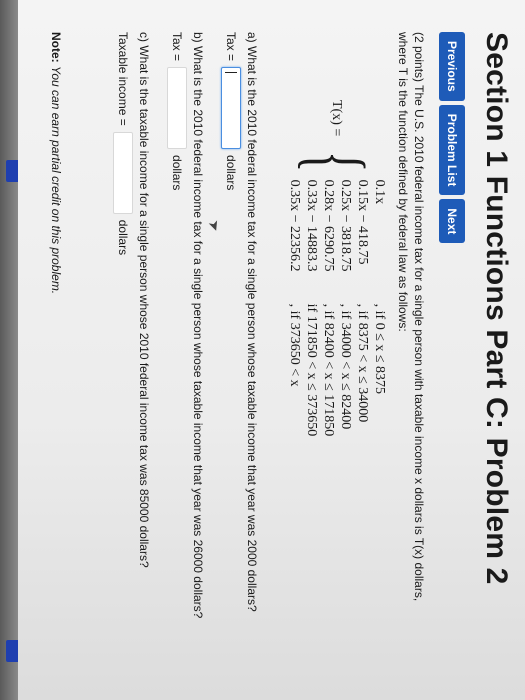  I want to click on left-brace-icon: {, so click(336, 162).